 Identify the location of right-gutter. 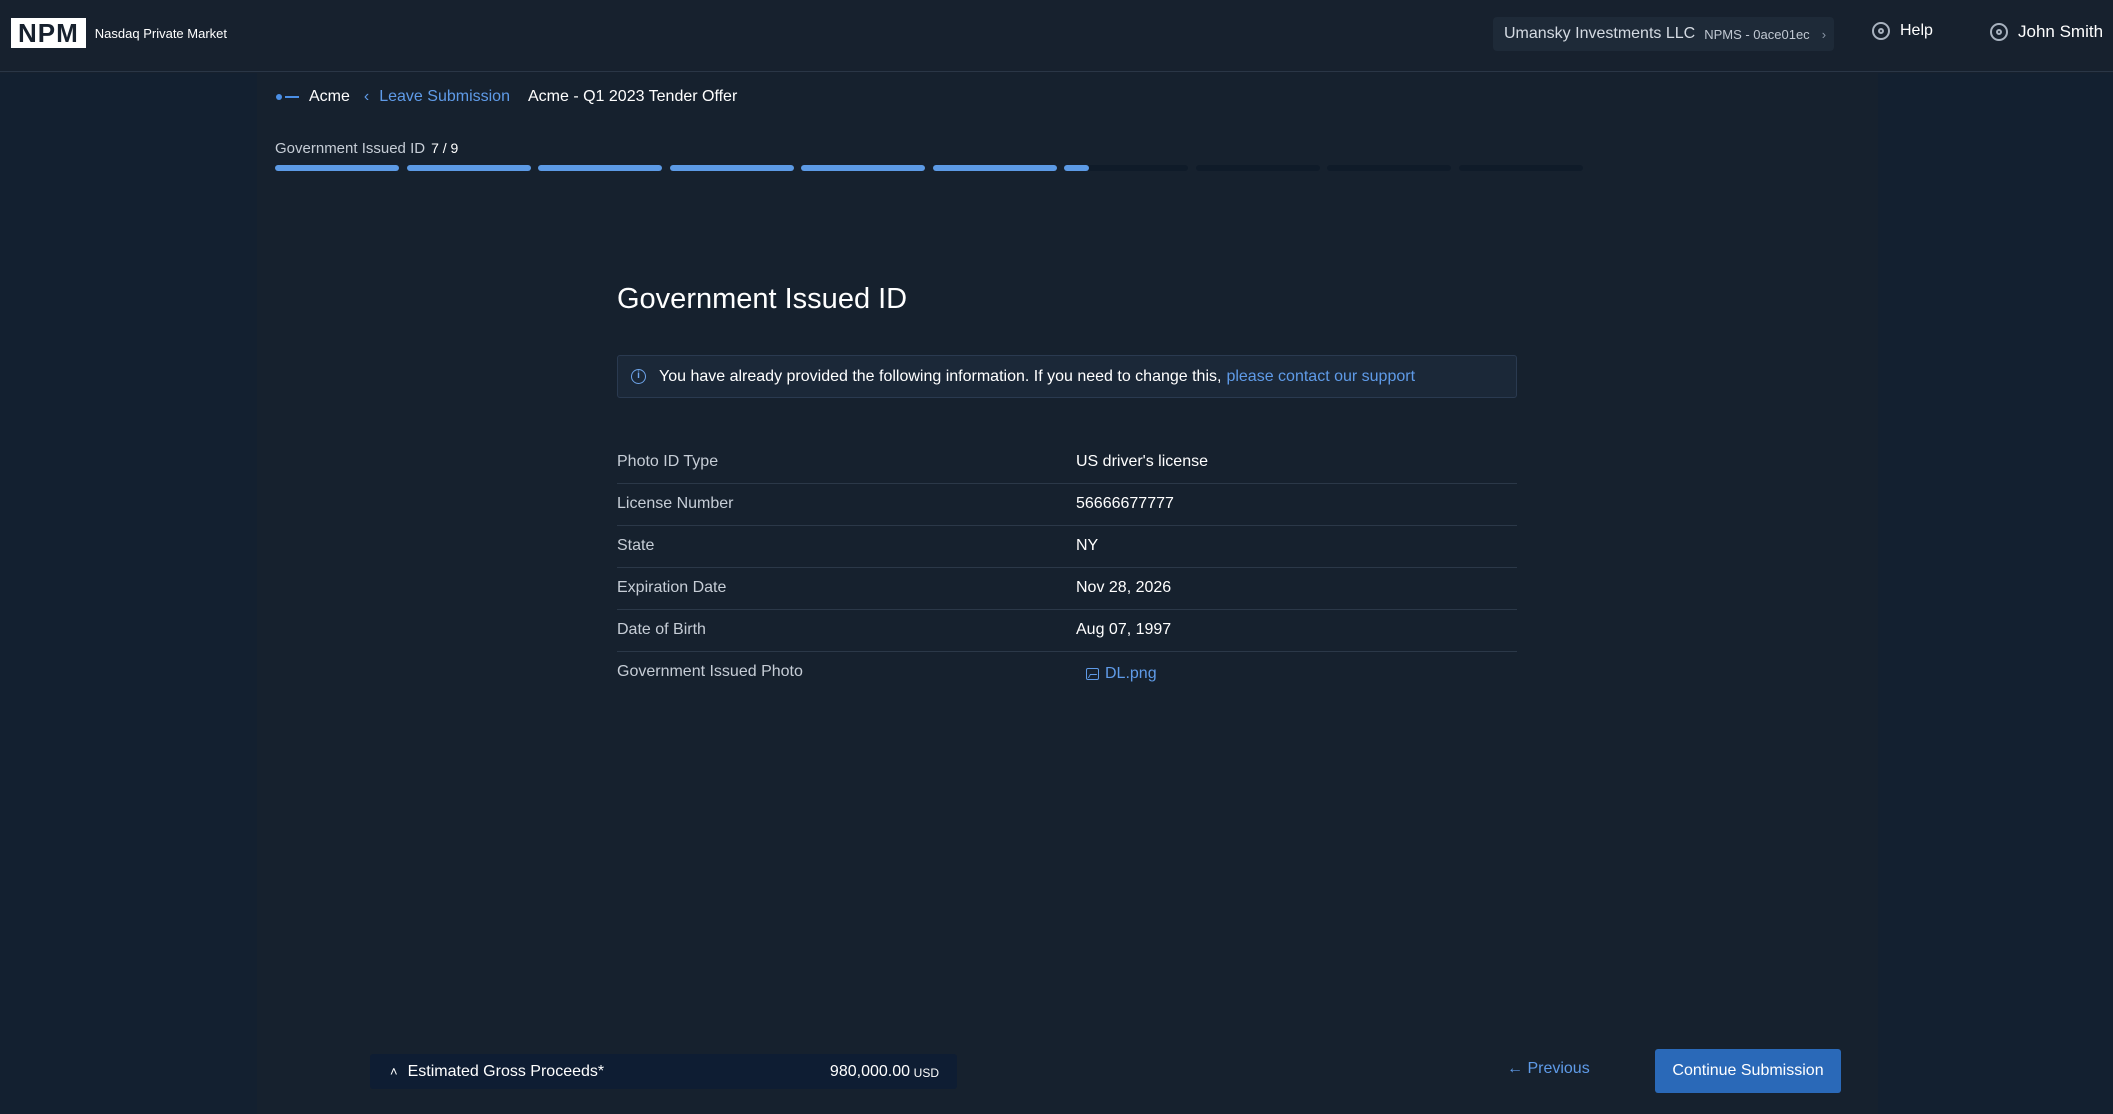
(1995, 593).